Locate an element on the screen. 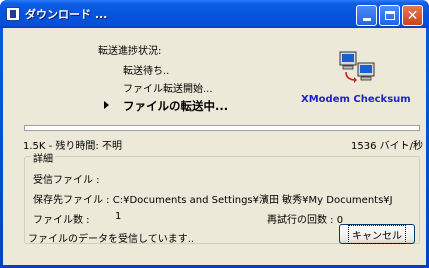  maximize-button is located at coordinates (389, 15).